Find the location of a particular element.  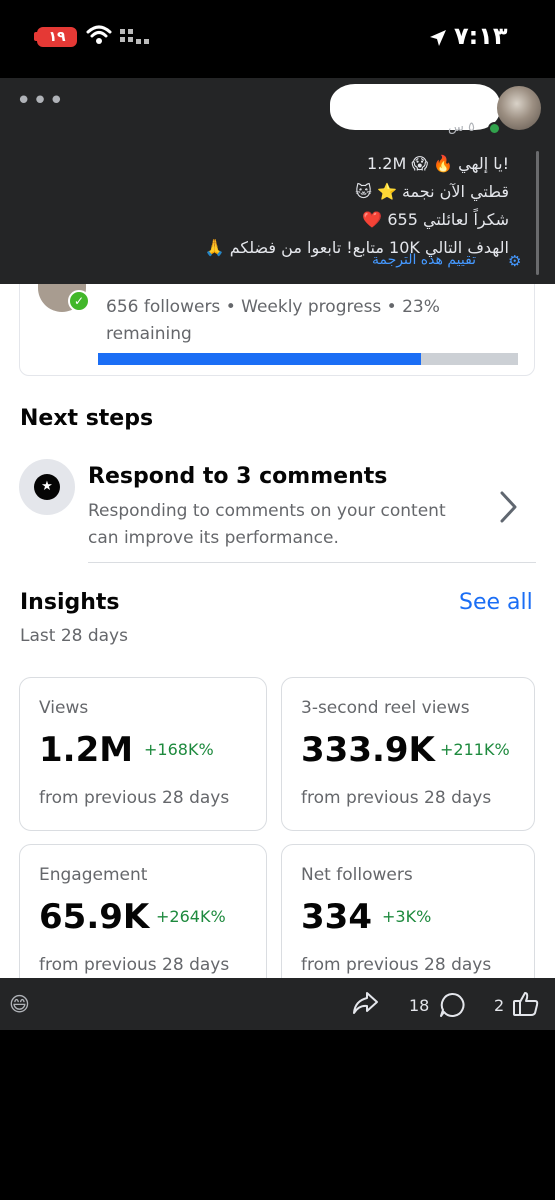

metric-delta: +168K% is located at coordinates (179, 749).